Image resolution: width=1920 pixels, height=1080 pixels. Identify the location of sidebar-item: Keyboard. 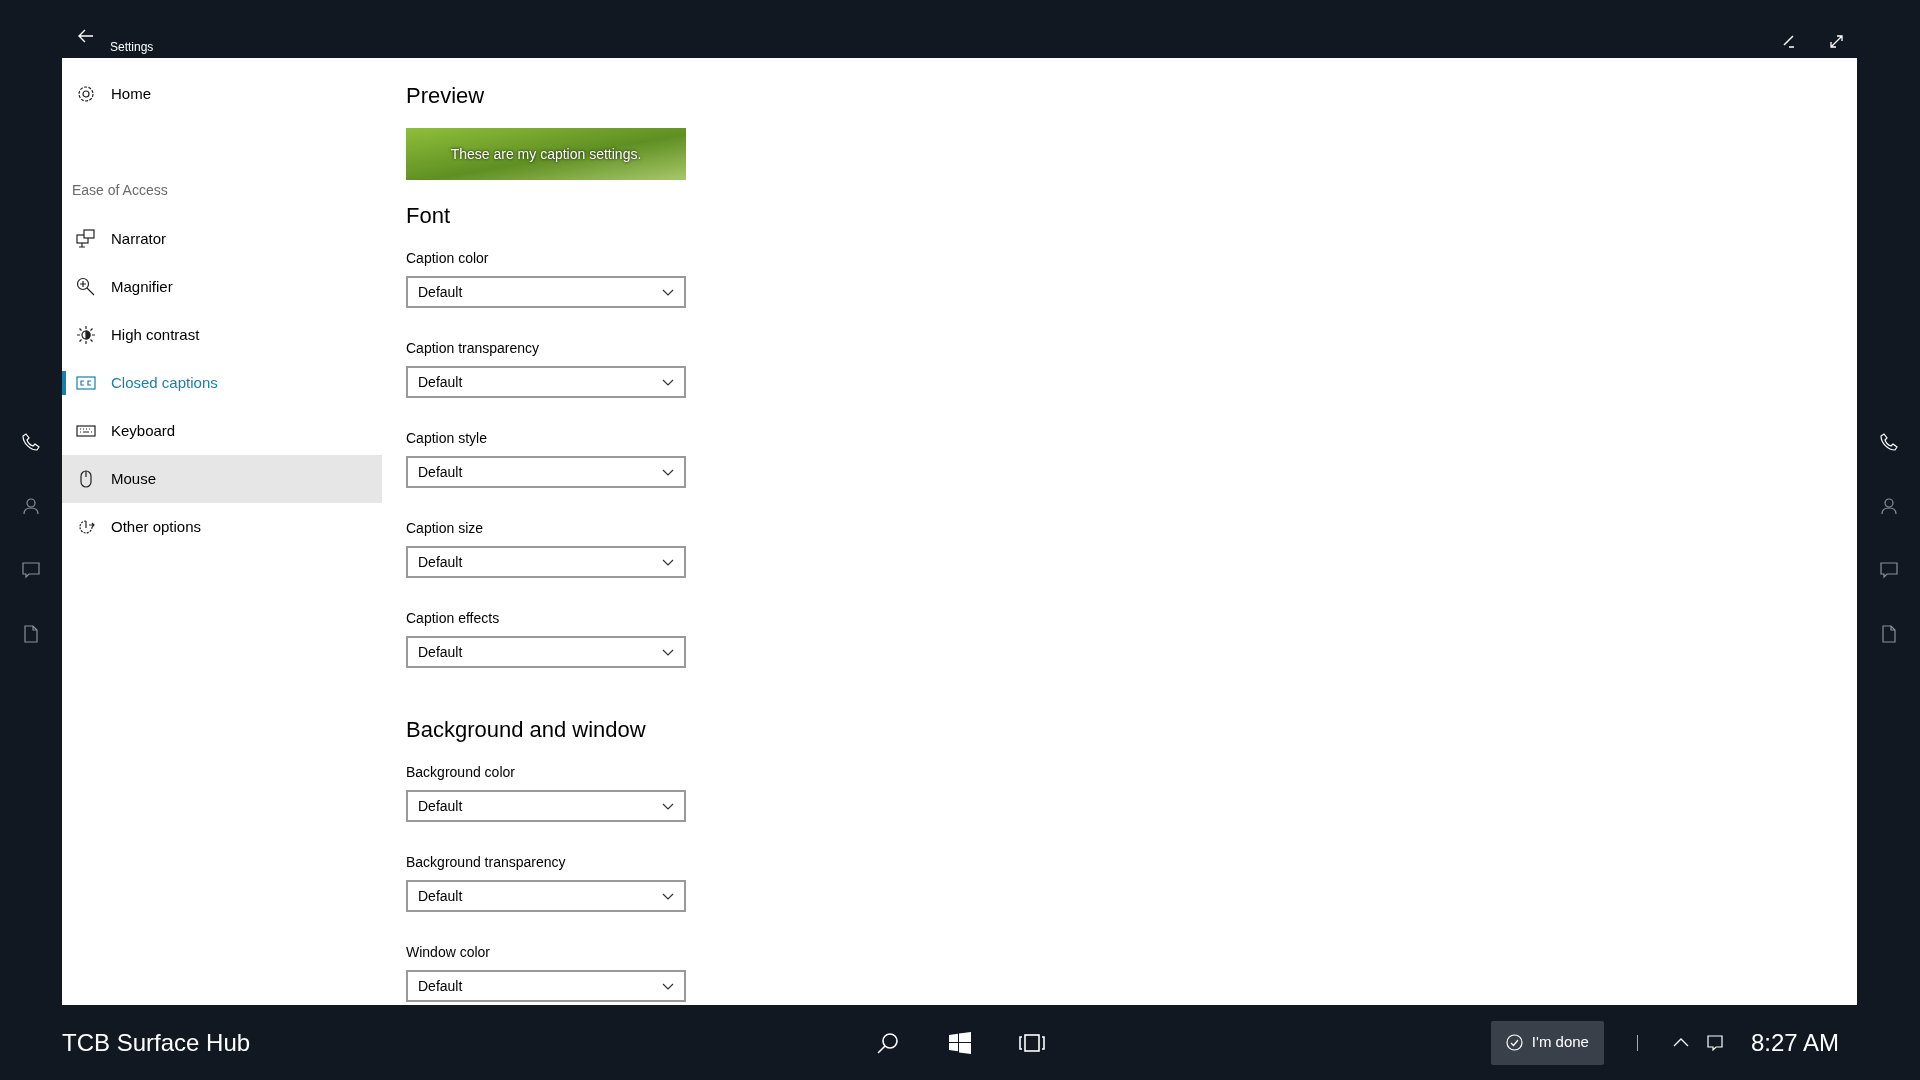
(222, 431).